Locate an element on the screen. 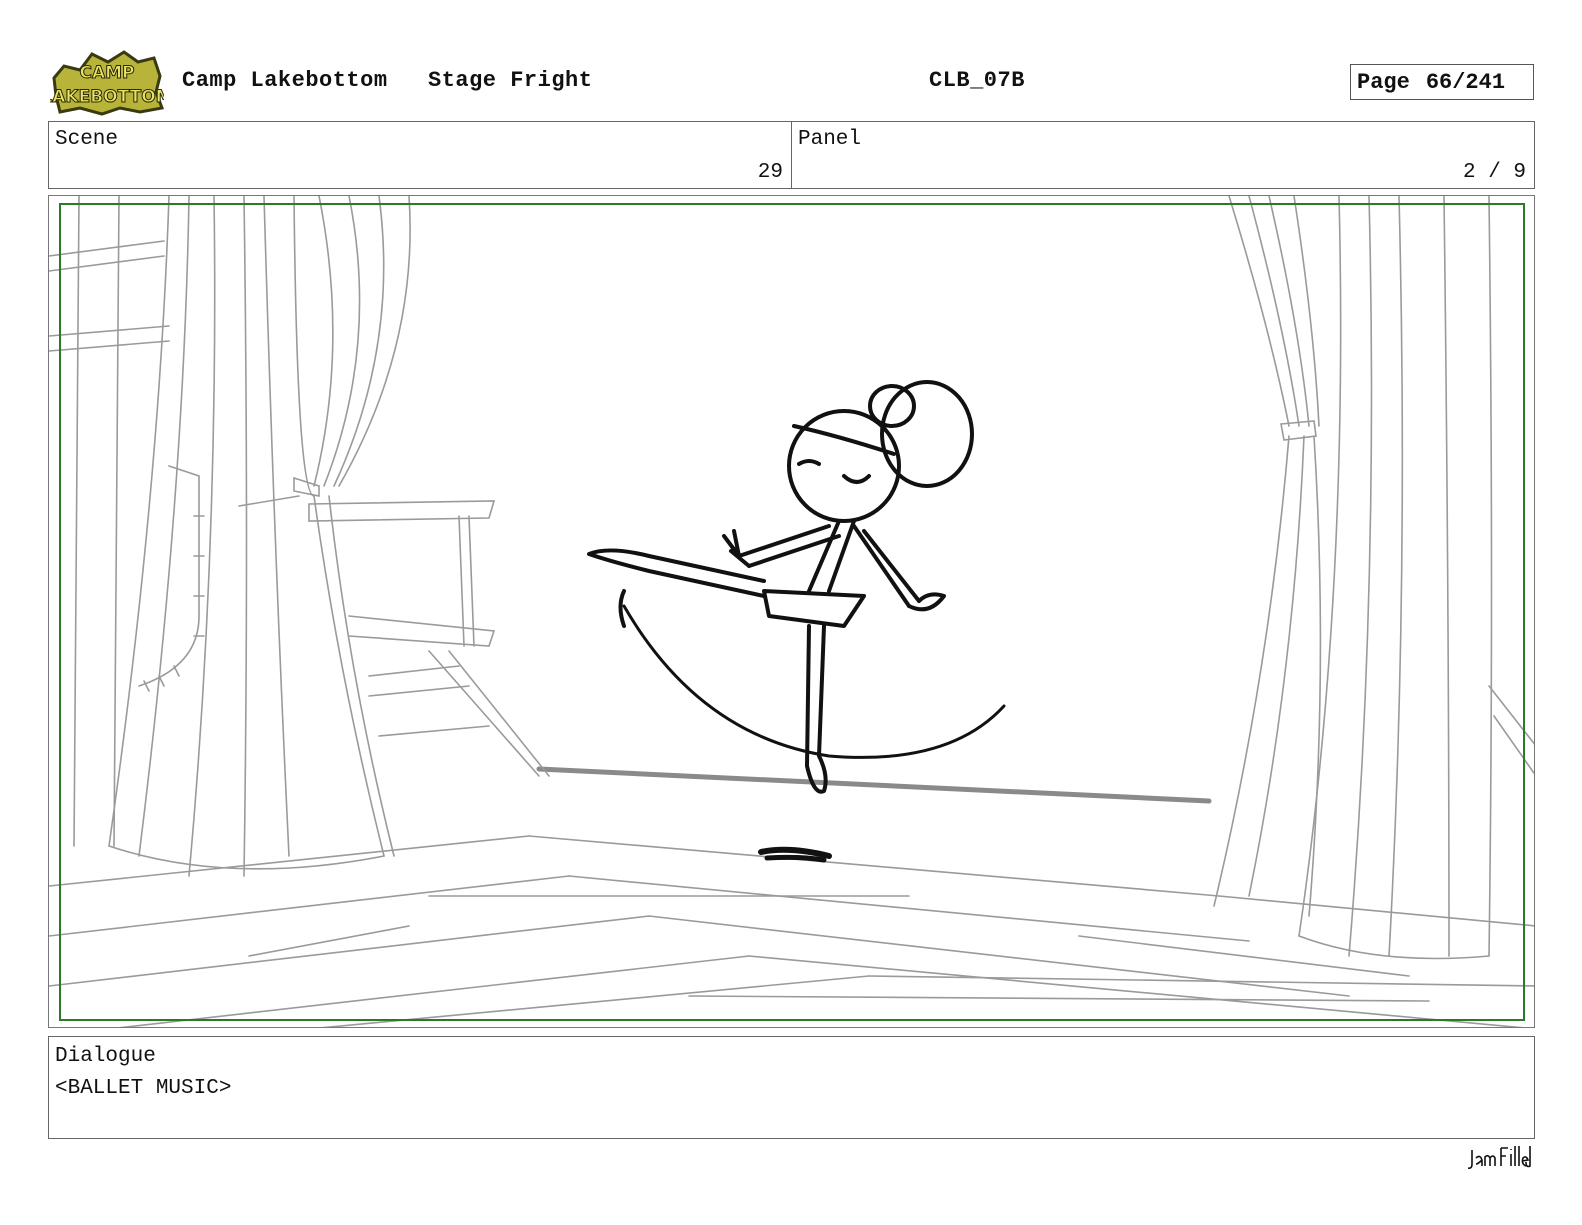  page-number: 66/241 is located at coordinates (1465, 82).